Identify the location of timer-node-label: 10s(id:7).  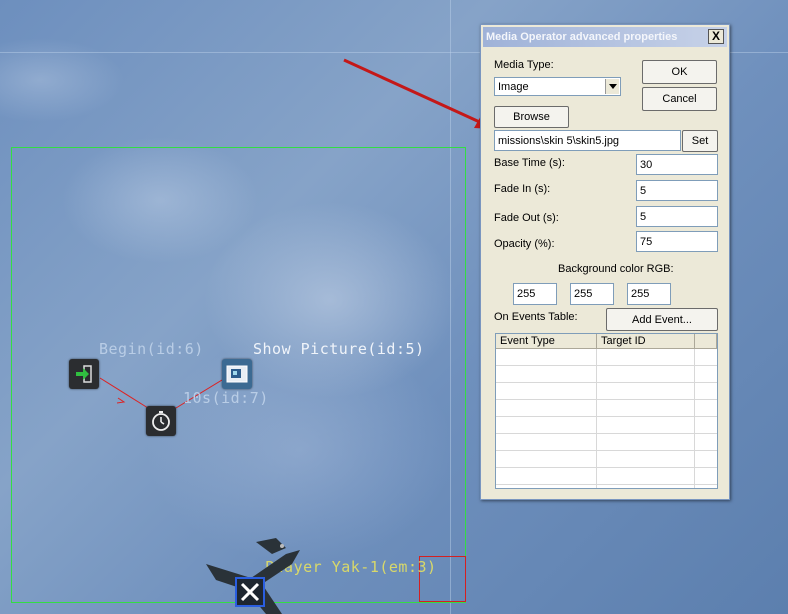
(226, 398).